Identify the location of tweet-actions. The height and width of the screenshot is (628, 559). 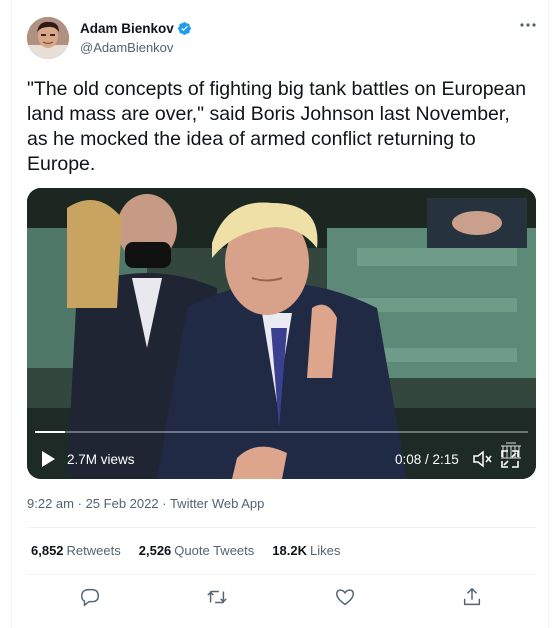
(281, 597).